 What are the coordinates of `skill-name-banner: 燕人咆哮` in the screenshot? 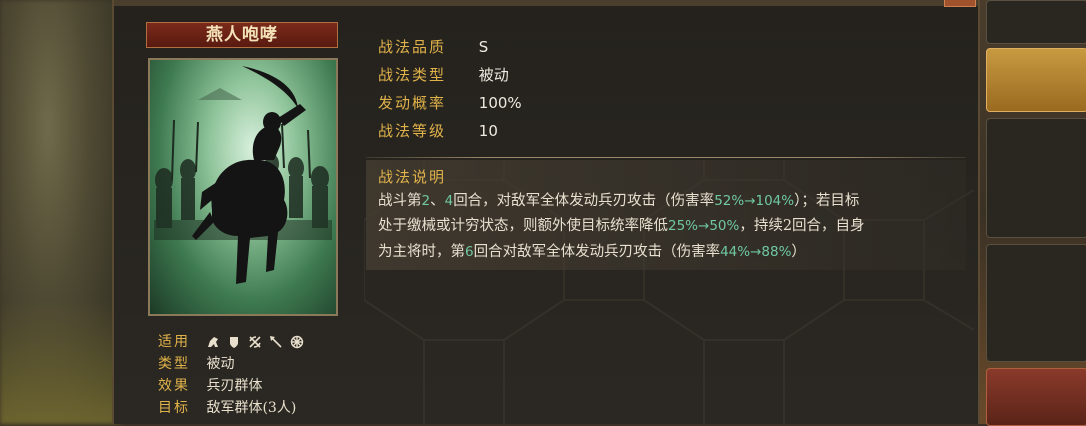 It's located at (242, 35).